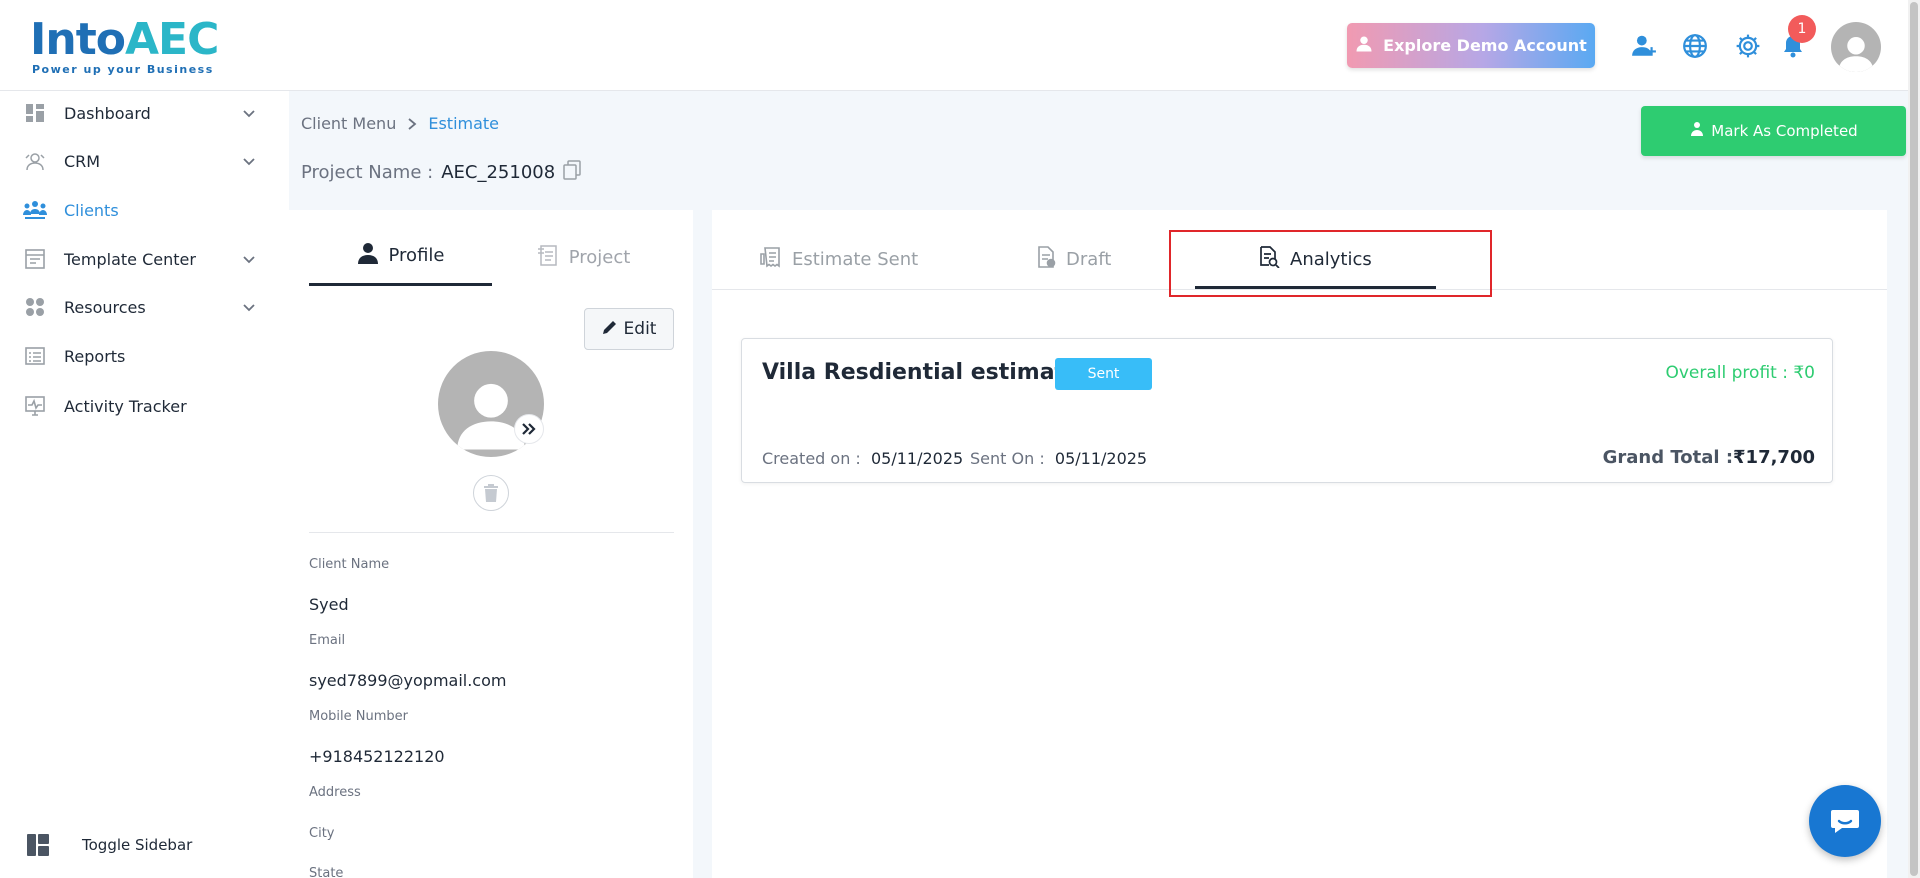 This screenshot has height=878, width=1920. Describe the element at coordinates (144, 356) in the screenshot. I see `sidebar-item-reports: Reports` at that location.